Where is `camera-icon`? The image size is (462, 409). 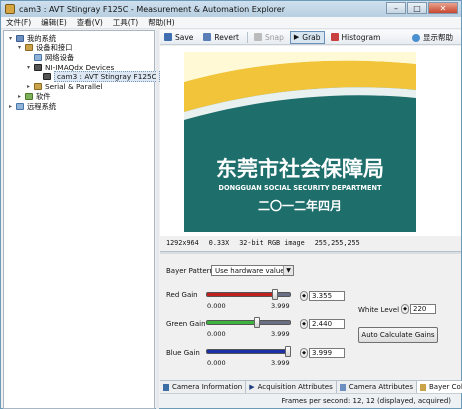 camera-icon is located at coordinates (47, 76).